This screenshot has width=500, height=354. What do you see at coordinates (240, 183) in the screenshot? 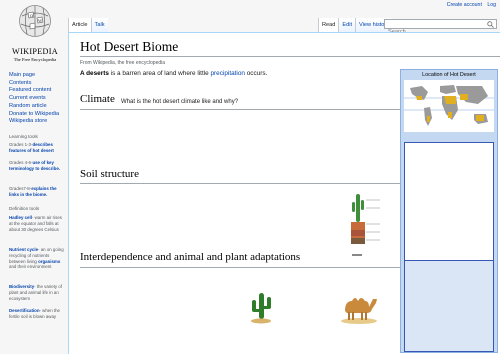
I see `soil-divider` at bounding box center [240, 183].